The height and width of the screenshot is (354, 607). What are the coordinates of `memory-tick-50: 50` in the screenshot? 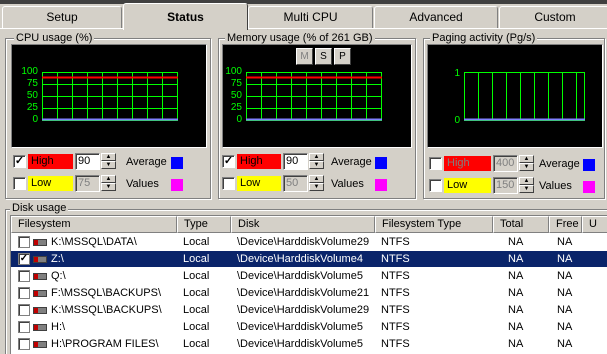 It's located at (236, 95).